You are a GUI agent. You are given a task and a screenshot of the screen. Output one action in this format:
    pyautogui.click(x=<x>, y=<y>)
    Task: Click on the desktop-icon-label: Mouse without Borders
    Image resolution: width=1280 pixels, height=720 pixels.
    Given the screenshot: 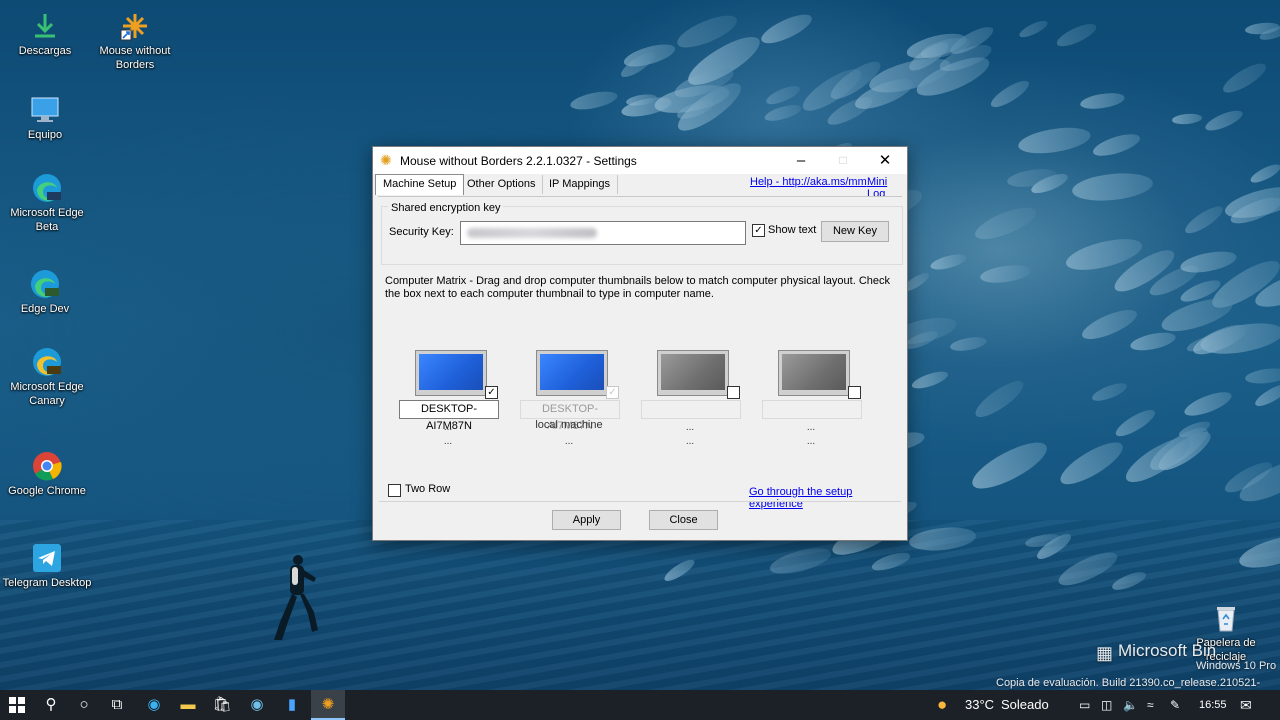 What is the action you would take?
    pyautogui.click(x=135, y=58)
    